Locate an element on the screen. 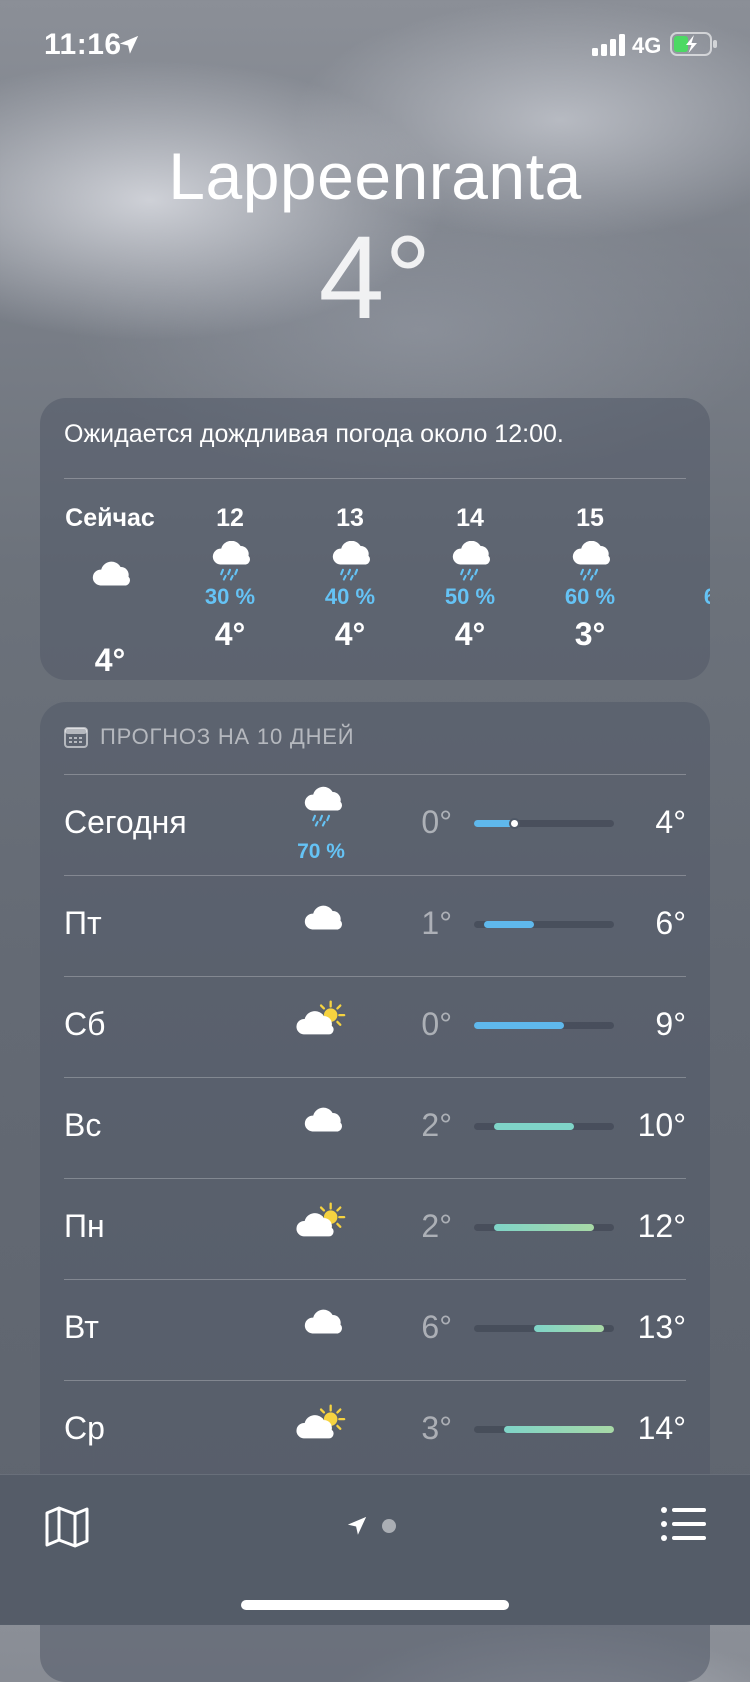  high-temperature: 6° is located at coordinates (670, 923).